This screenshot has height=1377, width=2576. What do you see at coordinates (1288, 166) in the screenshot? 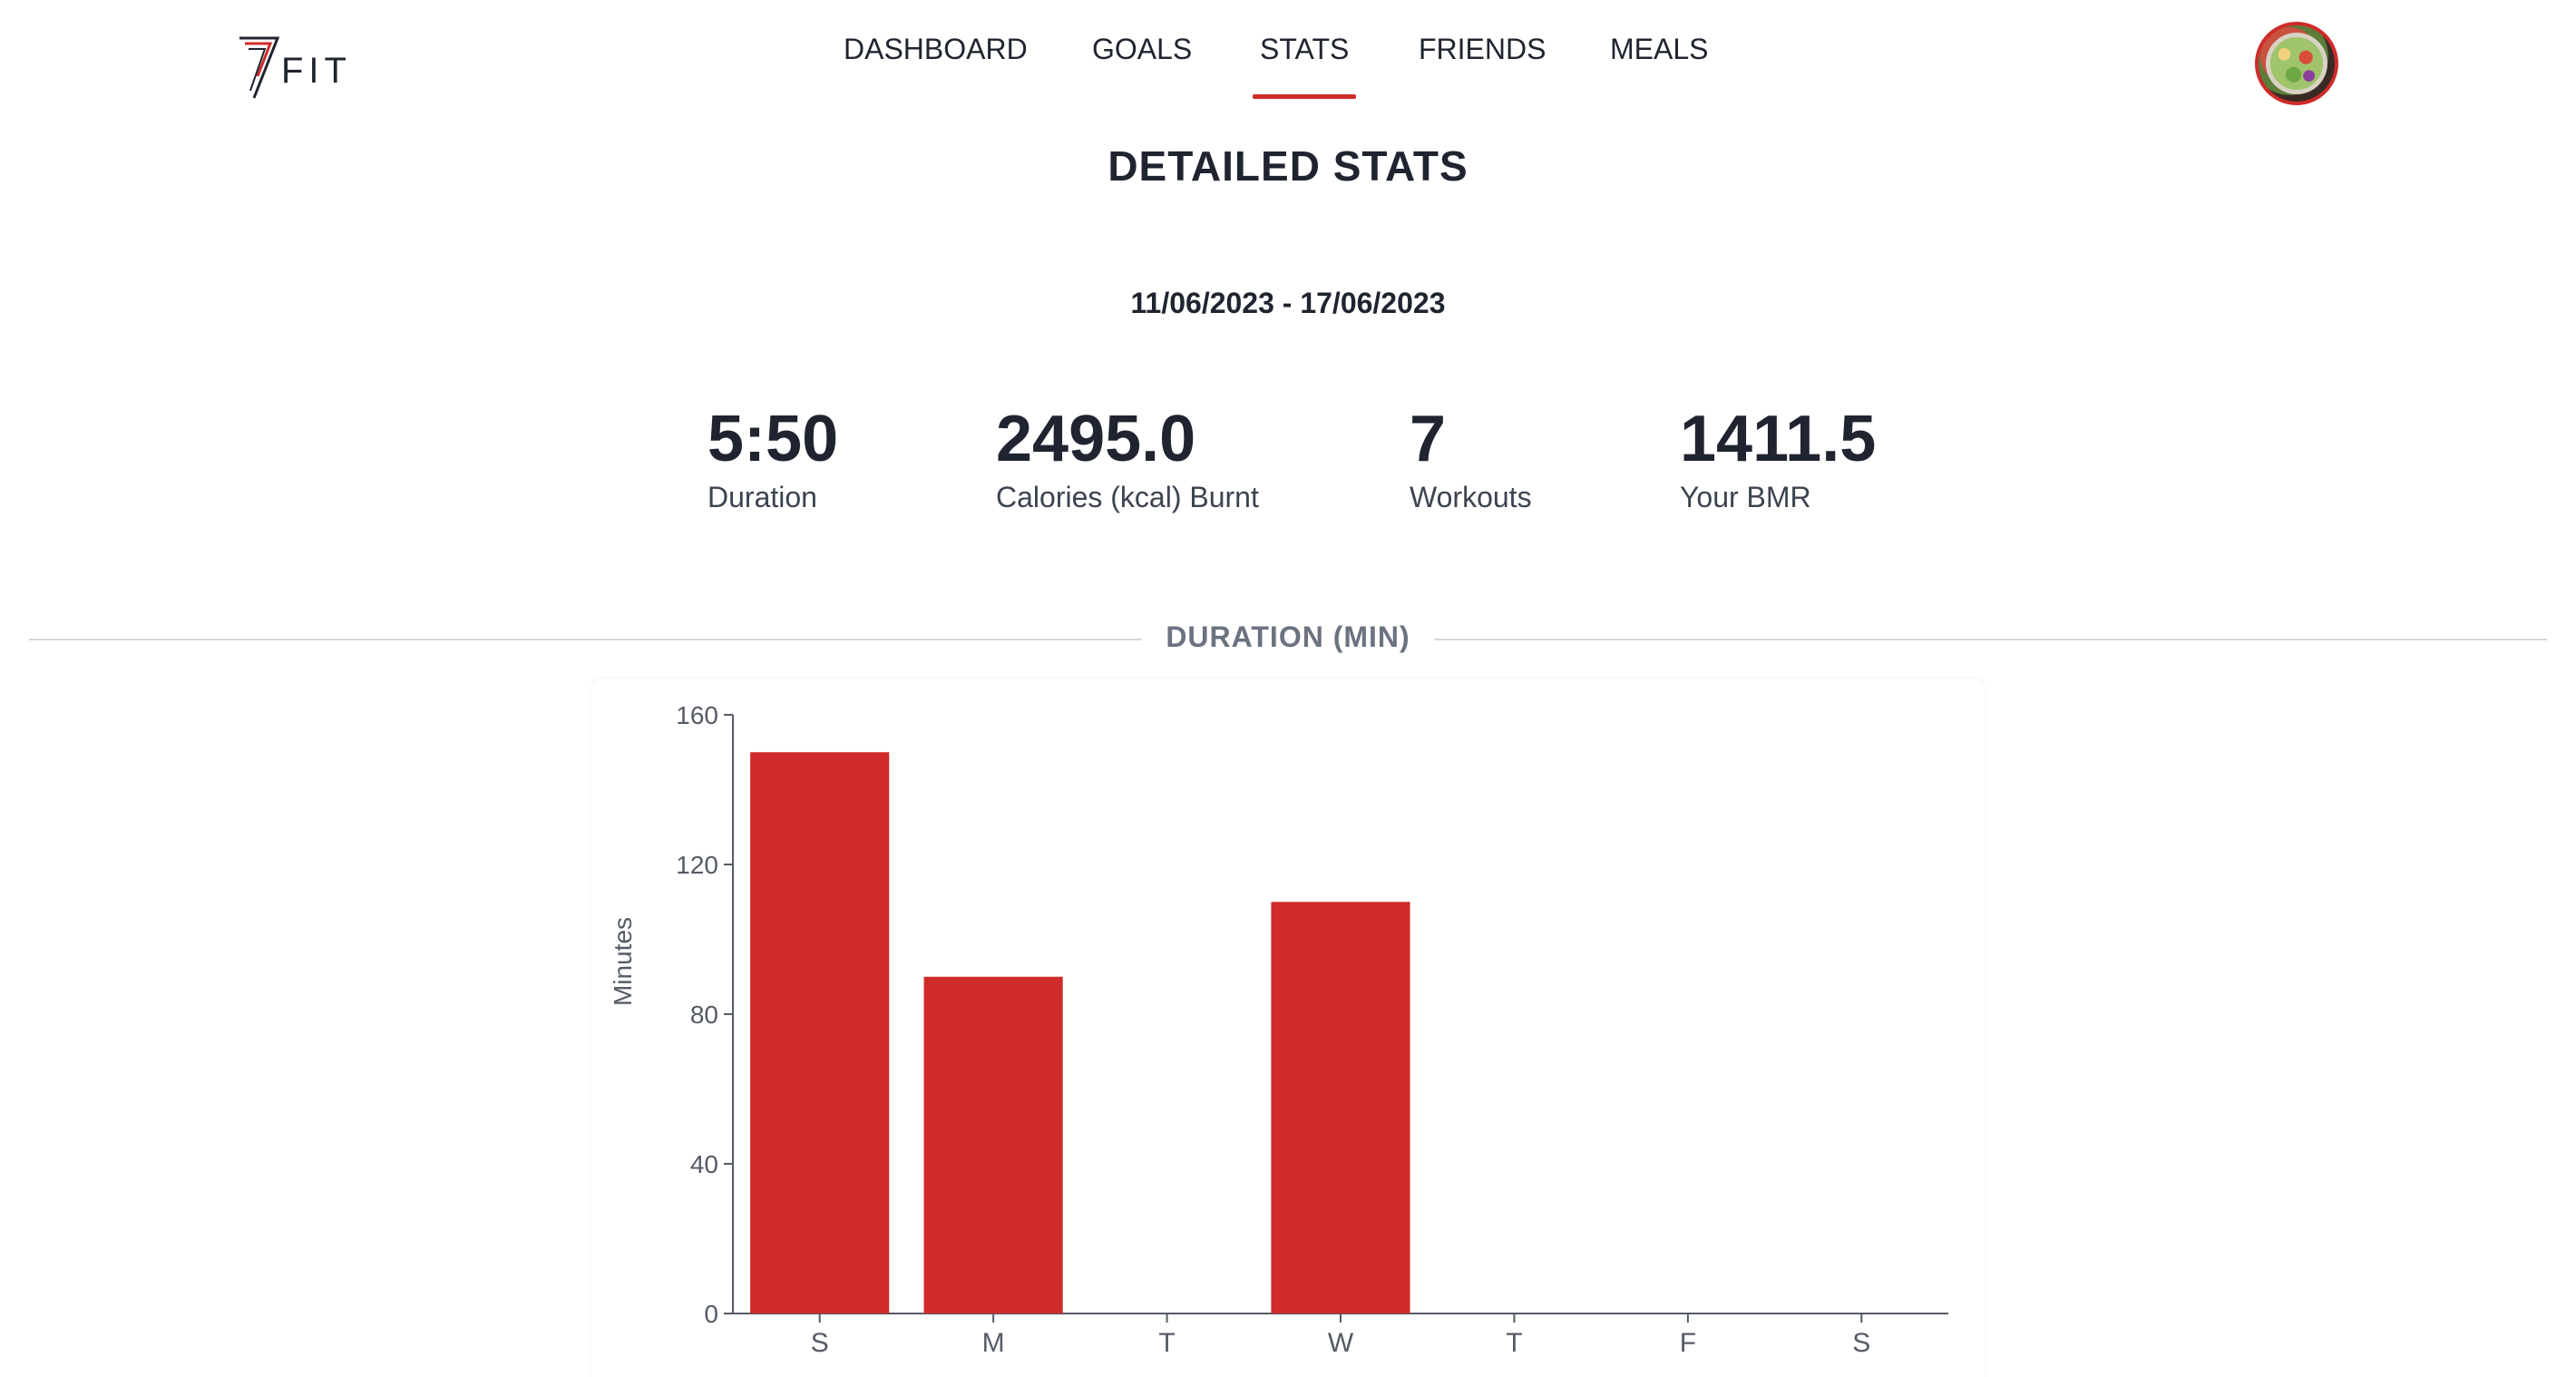
I see `page-title: DETAILED STATS` at bounding box center [1288, 166].